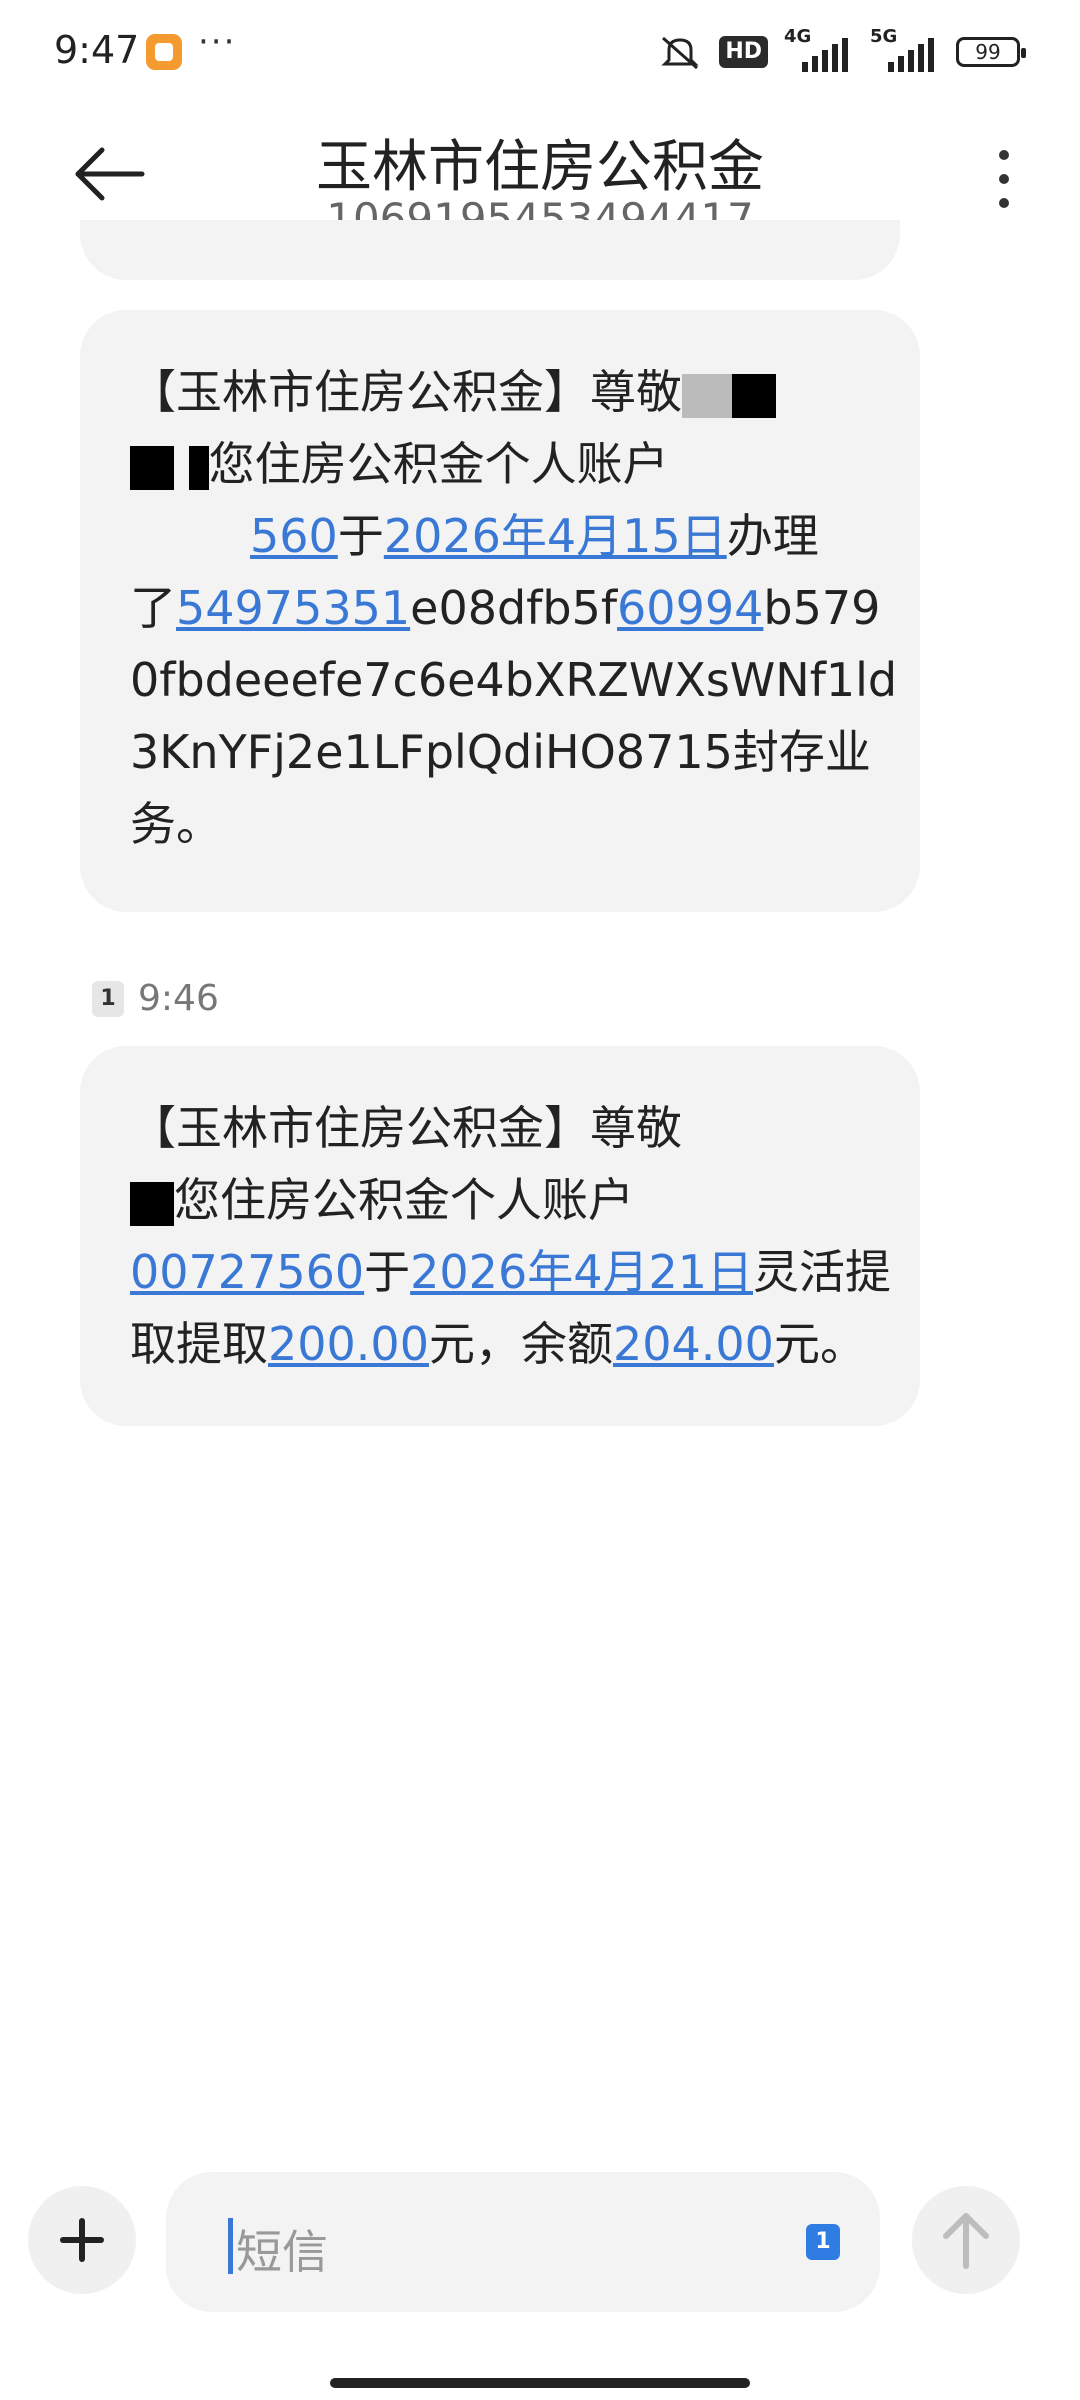 The image size is (1080, 2400). Describe the element at coordinates (555, 536) in the screenshot. I see `date-link: 2026年4月15日` at that location.